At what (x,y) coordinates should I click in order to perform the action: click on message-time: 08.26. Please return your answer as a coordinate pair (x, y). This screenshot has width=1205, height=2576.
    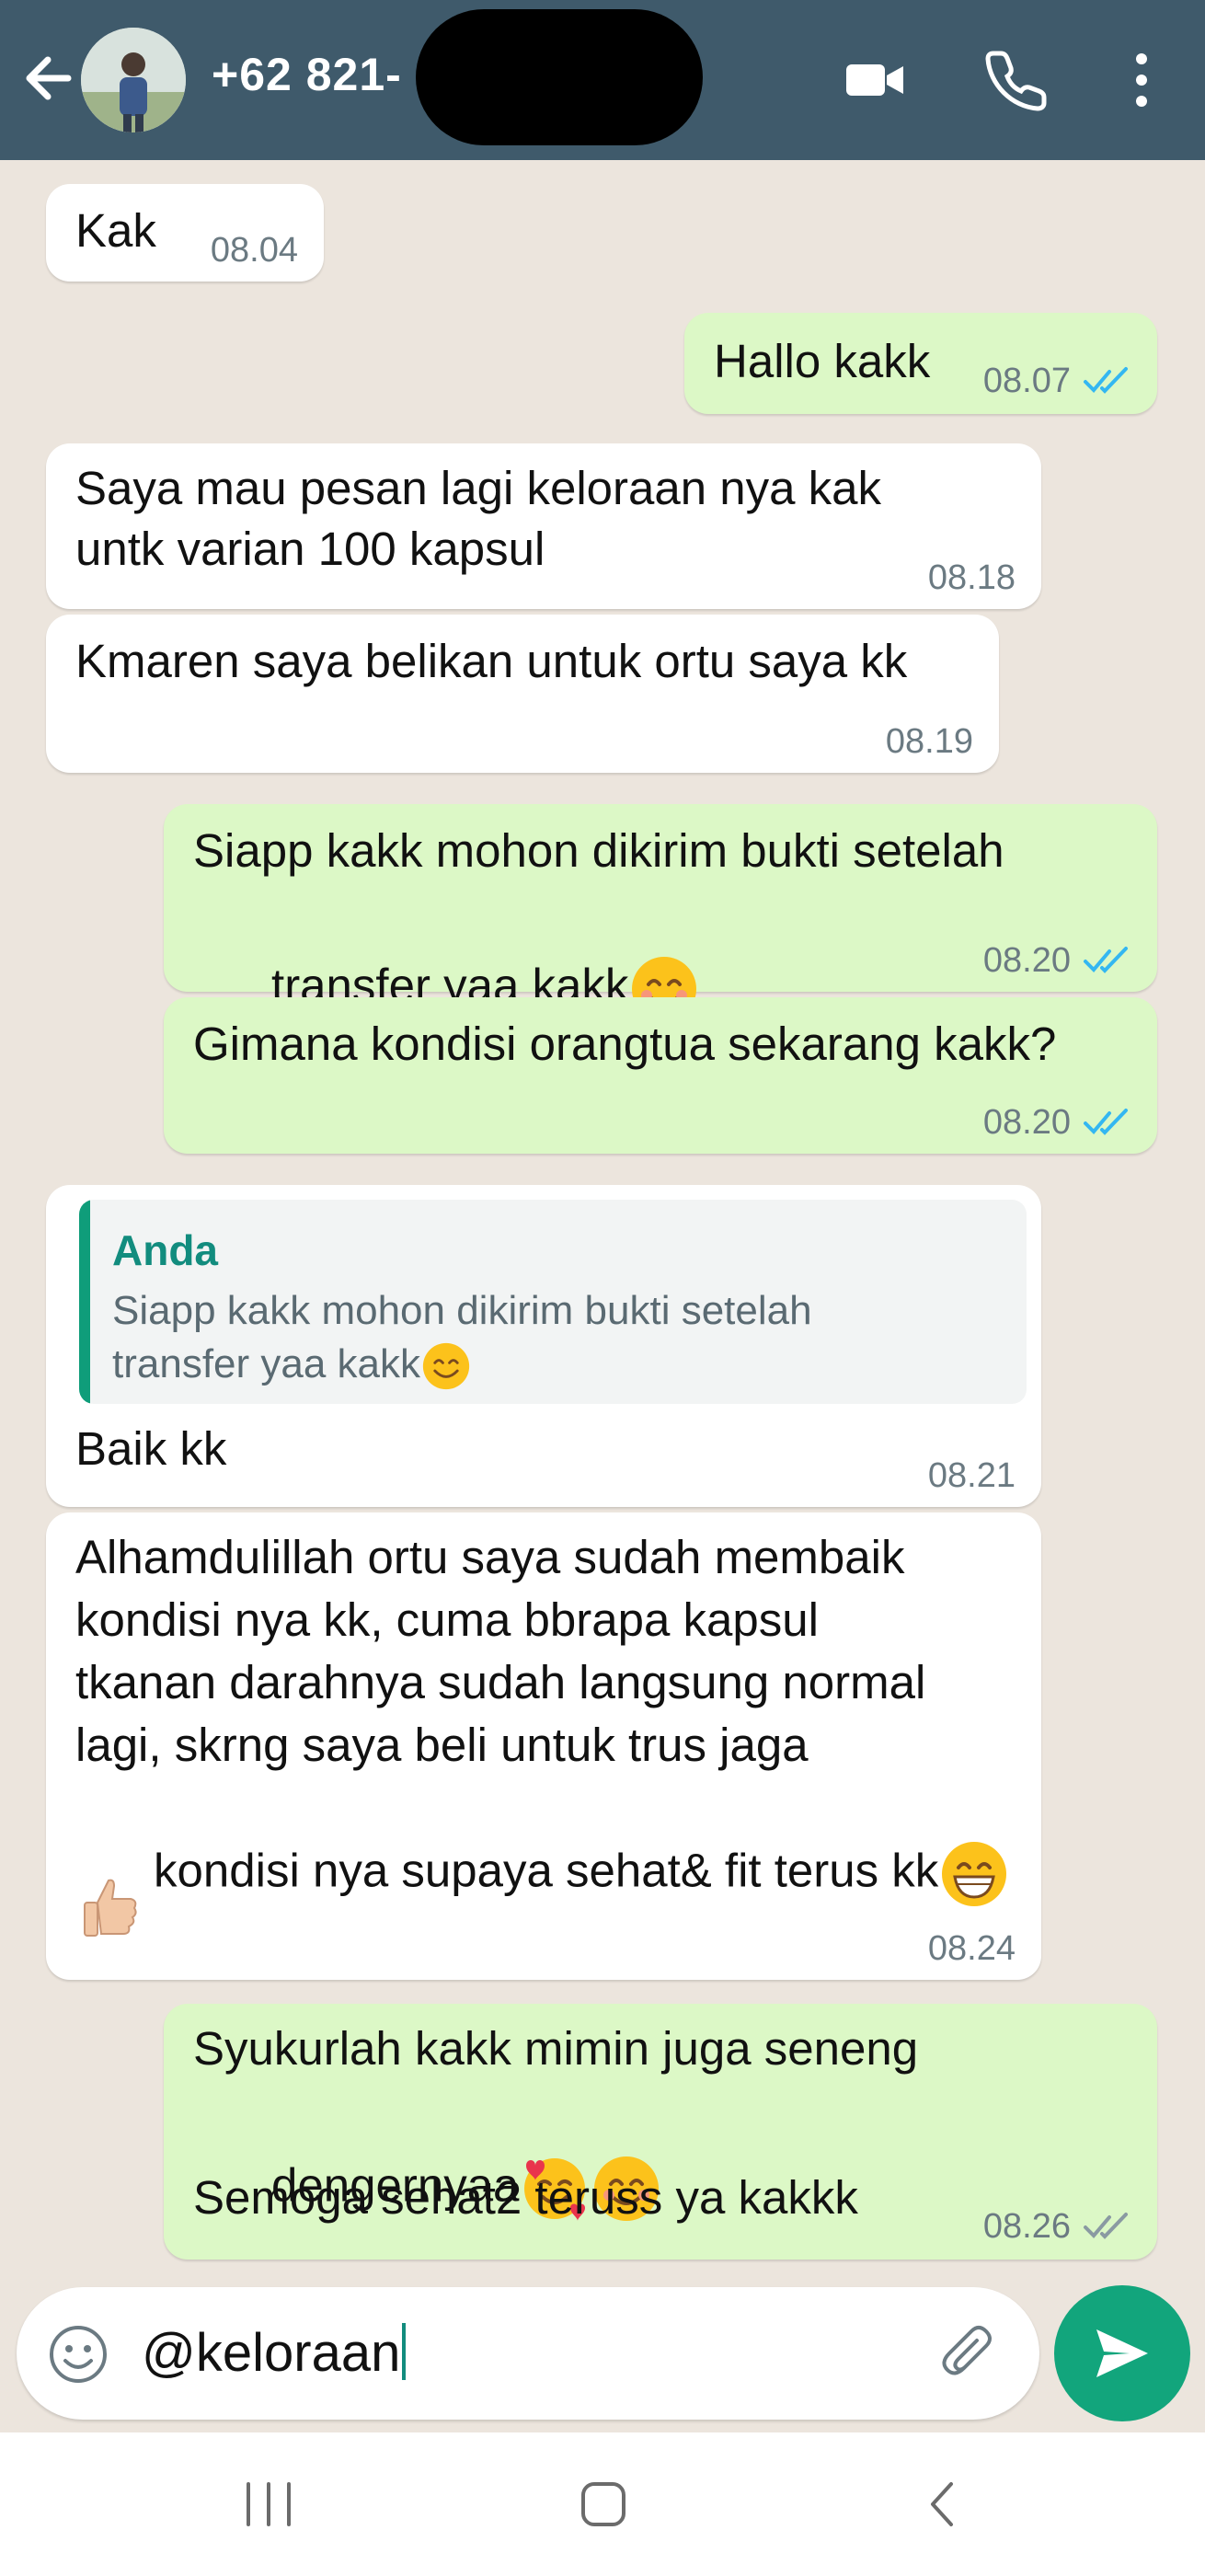
    Looking at the image, I should click on (1057, 2226).